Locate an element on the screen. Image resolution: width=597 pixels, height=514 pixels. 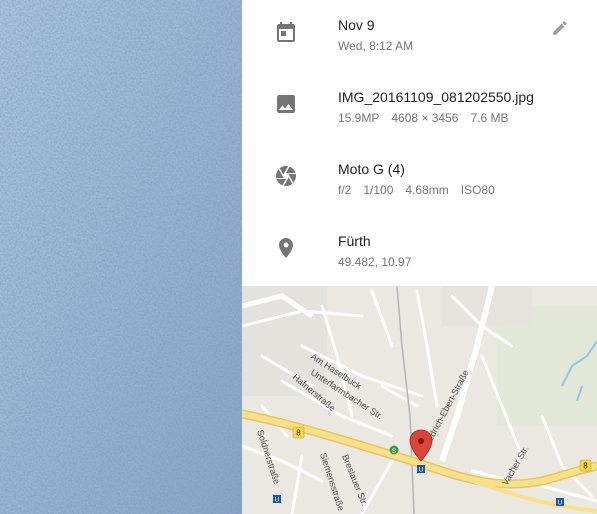
aperture-value: f/2 is located at coordinates (345, 190).